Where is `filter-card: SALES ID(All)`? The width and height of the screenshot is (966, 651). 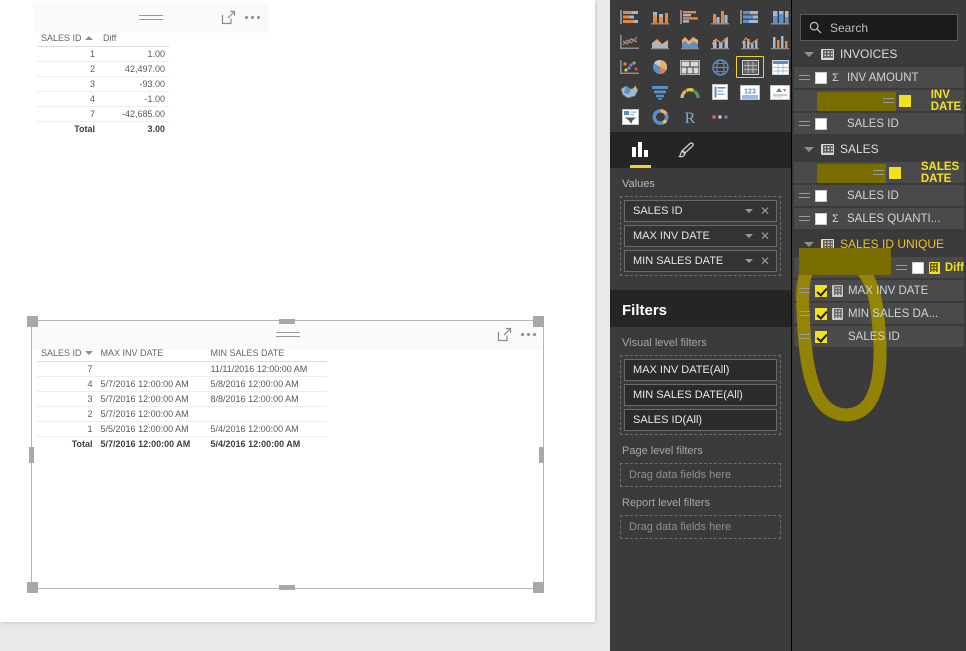
filter-card: SALES ID(All) is located at coordinates (700, 420).